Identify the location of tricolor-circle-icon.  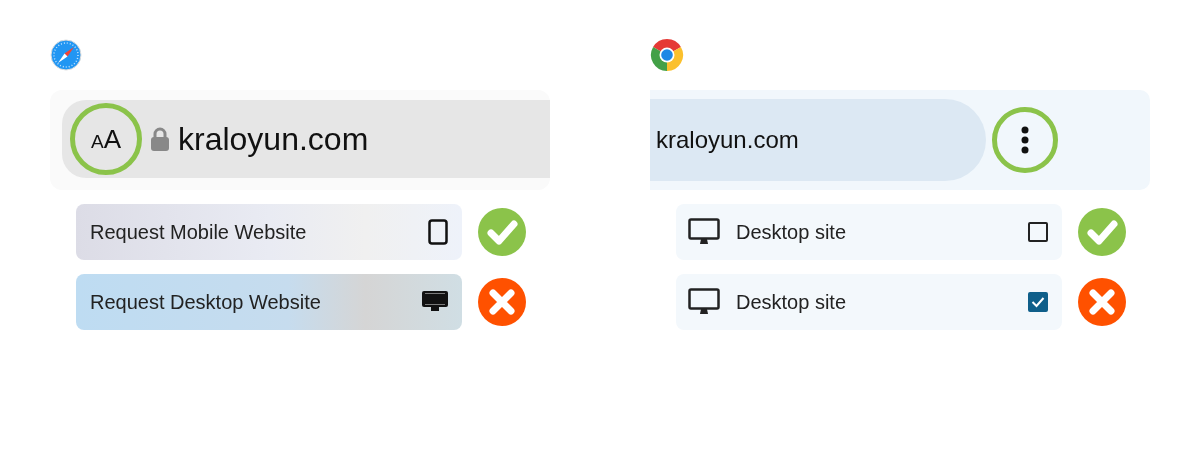
(667, 55).